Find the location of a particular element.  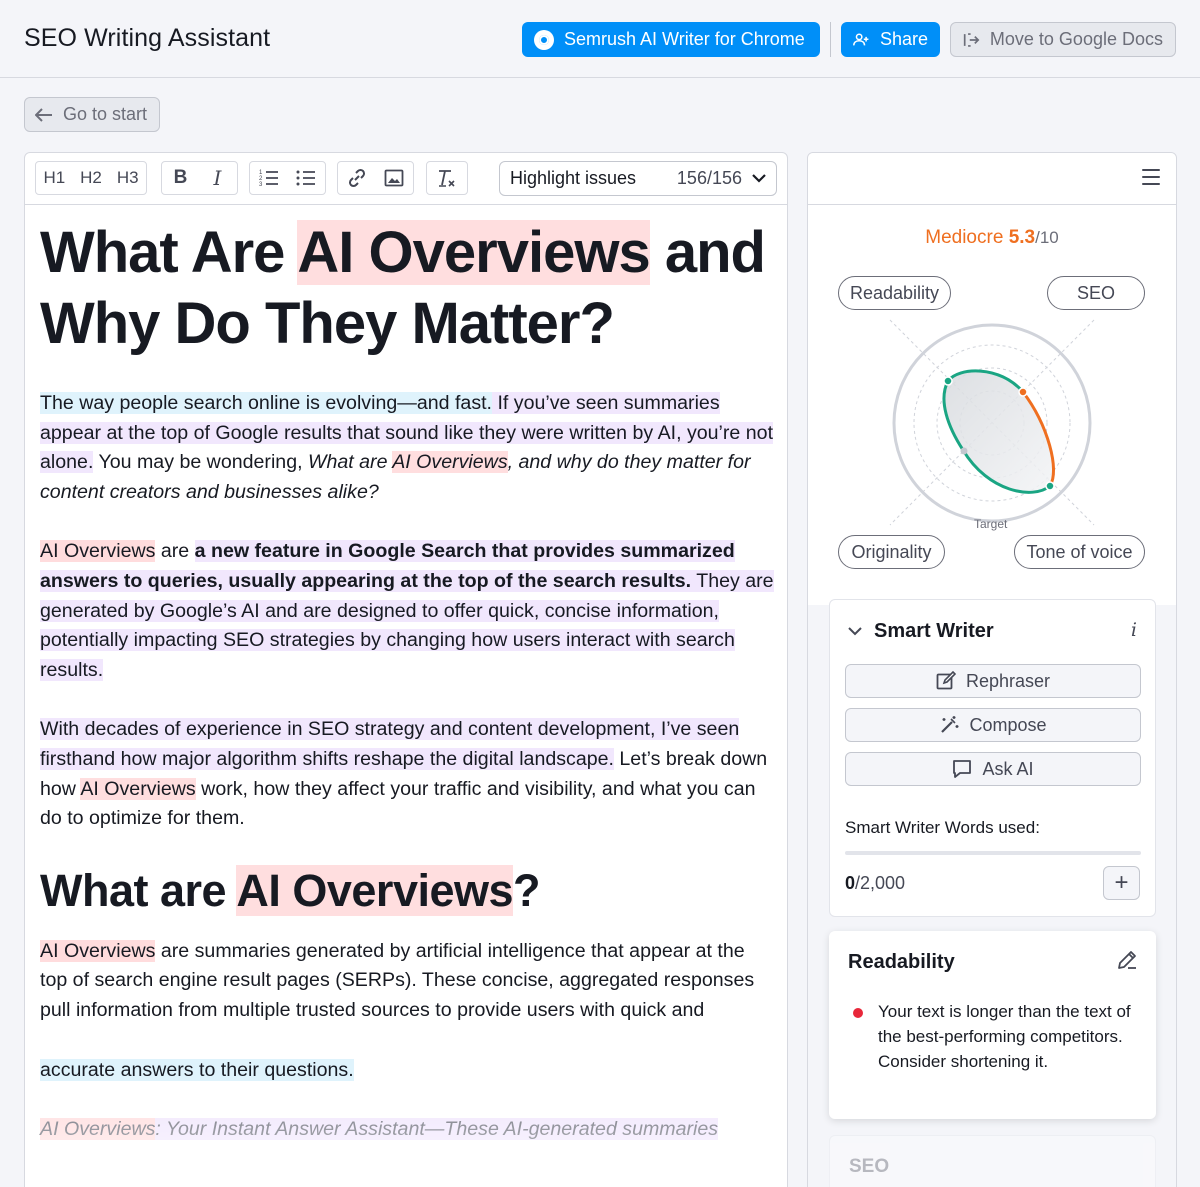

chrome-icon is located at coordinates (544, 39).